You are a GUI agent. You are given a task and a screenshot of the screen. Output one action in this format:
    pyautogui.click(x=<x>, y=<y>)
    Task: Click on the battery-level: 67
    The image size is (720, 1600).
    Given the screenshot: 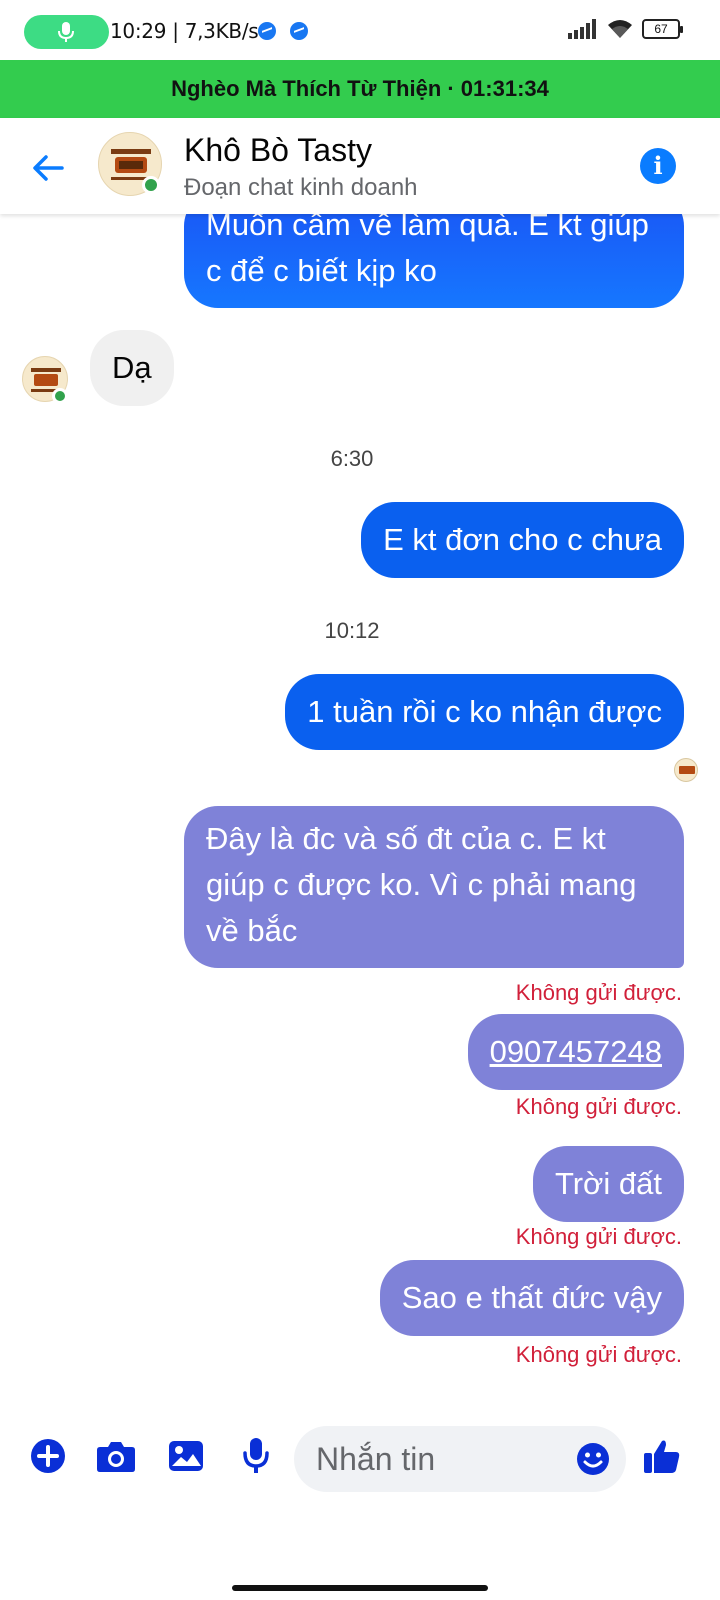 What is the action you would take?
    pyautogui.click(x=661, y=29)
    